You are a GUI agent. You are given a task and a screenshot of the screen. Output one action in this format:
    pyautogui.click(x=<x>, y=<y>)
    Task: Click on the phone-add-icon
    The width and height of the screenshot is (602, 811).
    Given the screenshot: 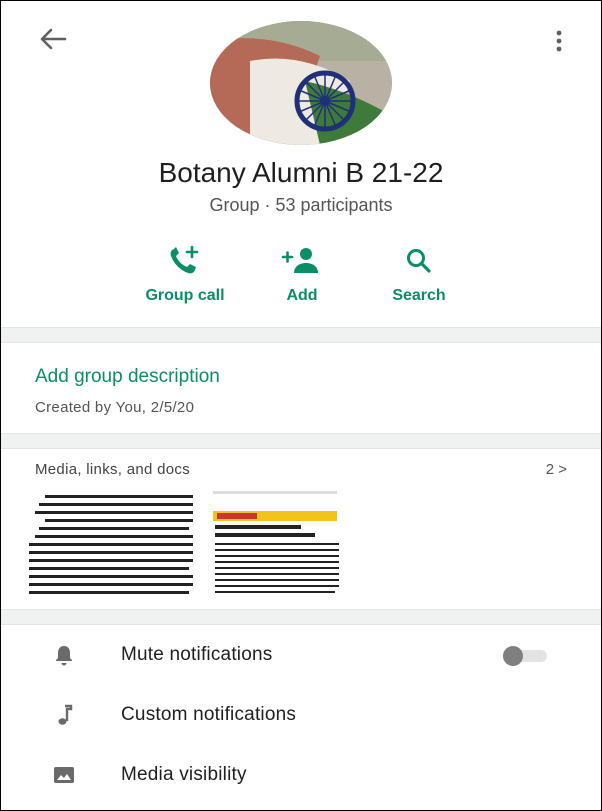 What is the action you would take?
    pyautogui.click(x=184, y=259)
    